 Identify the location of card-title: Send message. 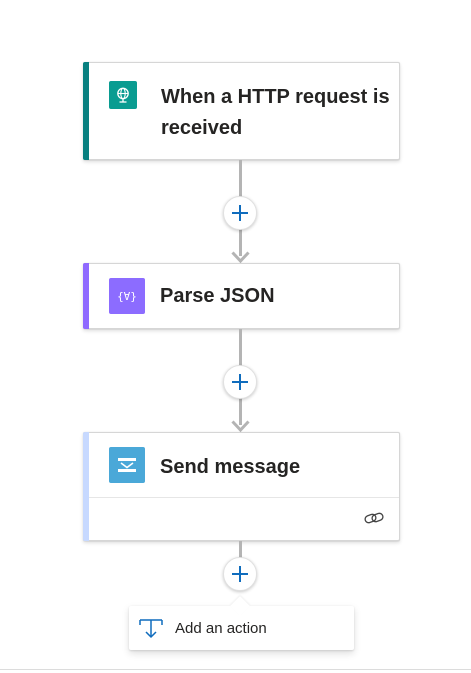
(230, 467).